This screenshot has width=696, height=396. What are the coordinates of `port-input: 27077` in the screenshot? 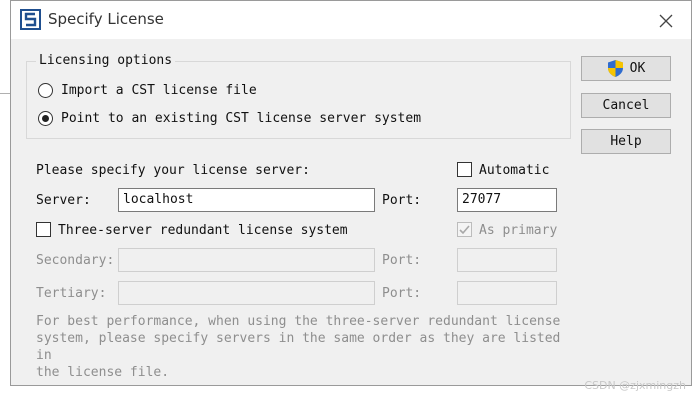 It's located at (507, 200).